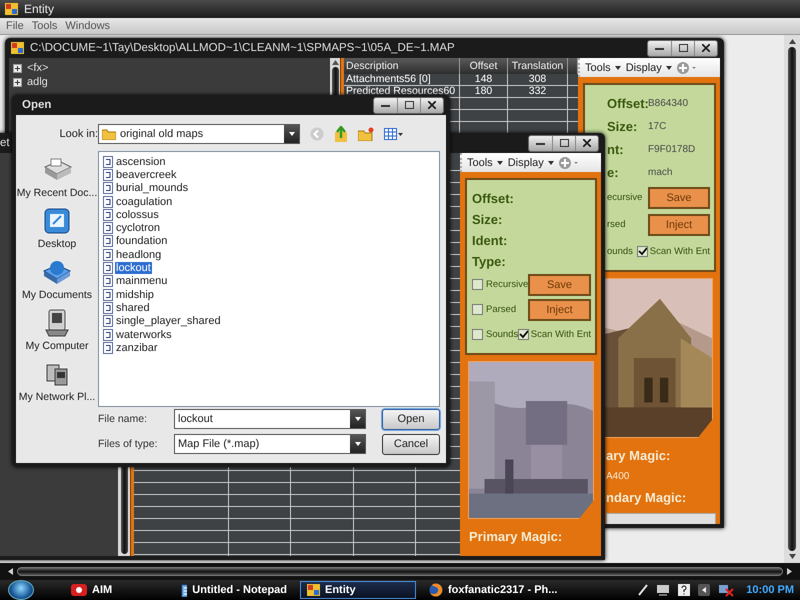 The height and width of the screenshot is (600, 800). What do you see at coordinates (199, 134) in the screenshot?
I see `look-in-dropdown: original old maps` at bounding box center [199, 134].